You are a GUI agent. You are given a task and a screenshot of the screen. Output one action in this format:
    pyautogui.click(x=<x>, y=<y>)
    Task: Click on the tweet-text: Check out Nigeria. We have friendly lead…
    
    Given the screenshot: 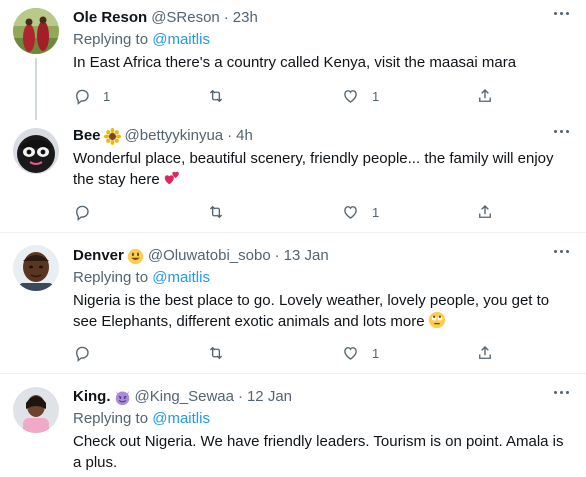 What is the action you would take?
    pyautogui.click(x=318, y=452)
    